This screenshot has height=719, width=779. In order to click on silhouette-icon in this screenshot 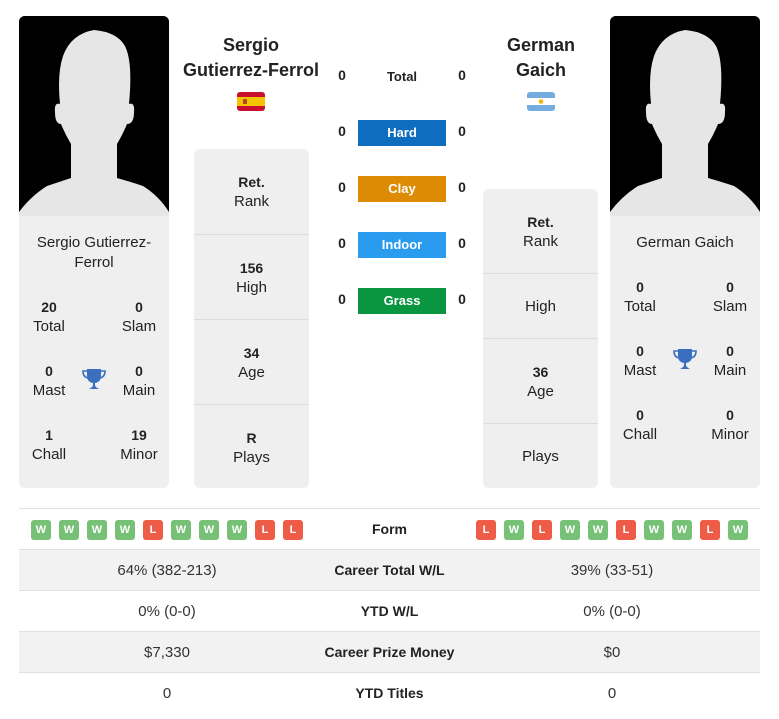, I will do `click(94, 116)`.